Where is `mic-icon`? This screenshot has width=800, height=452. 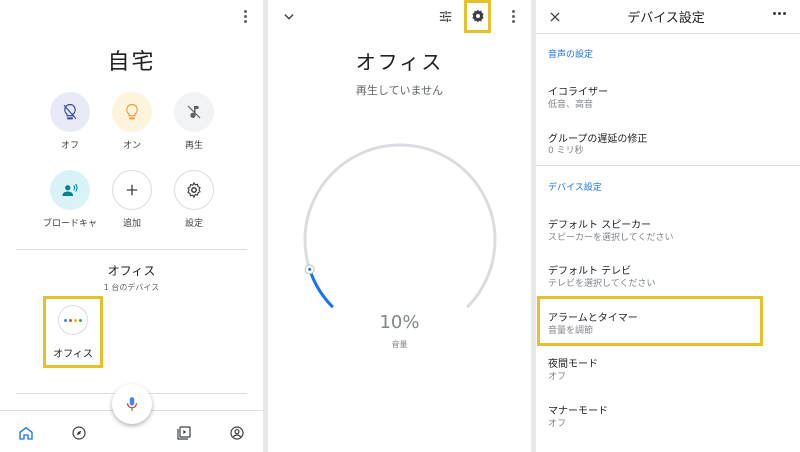
mic-icon is located at coordinates (132, 404).